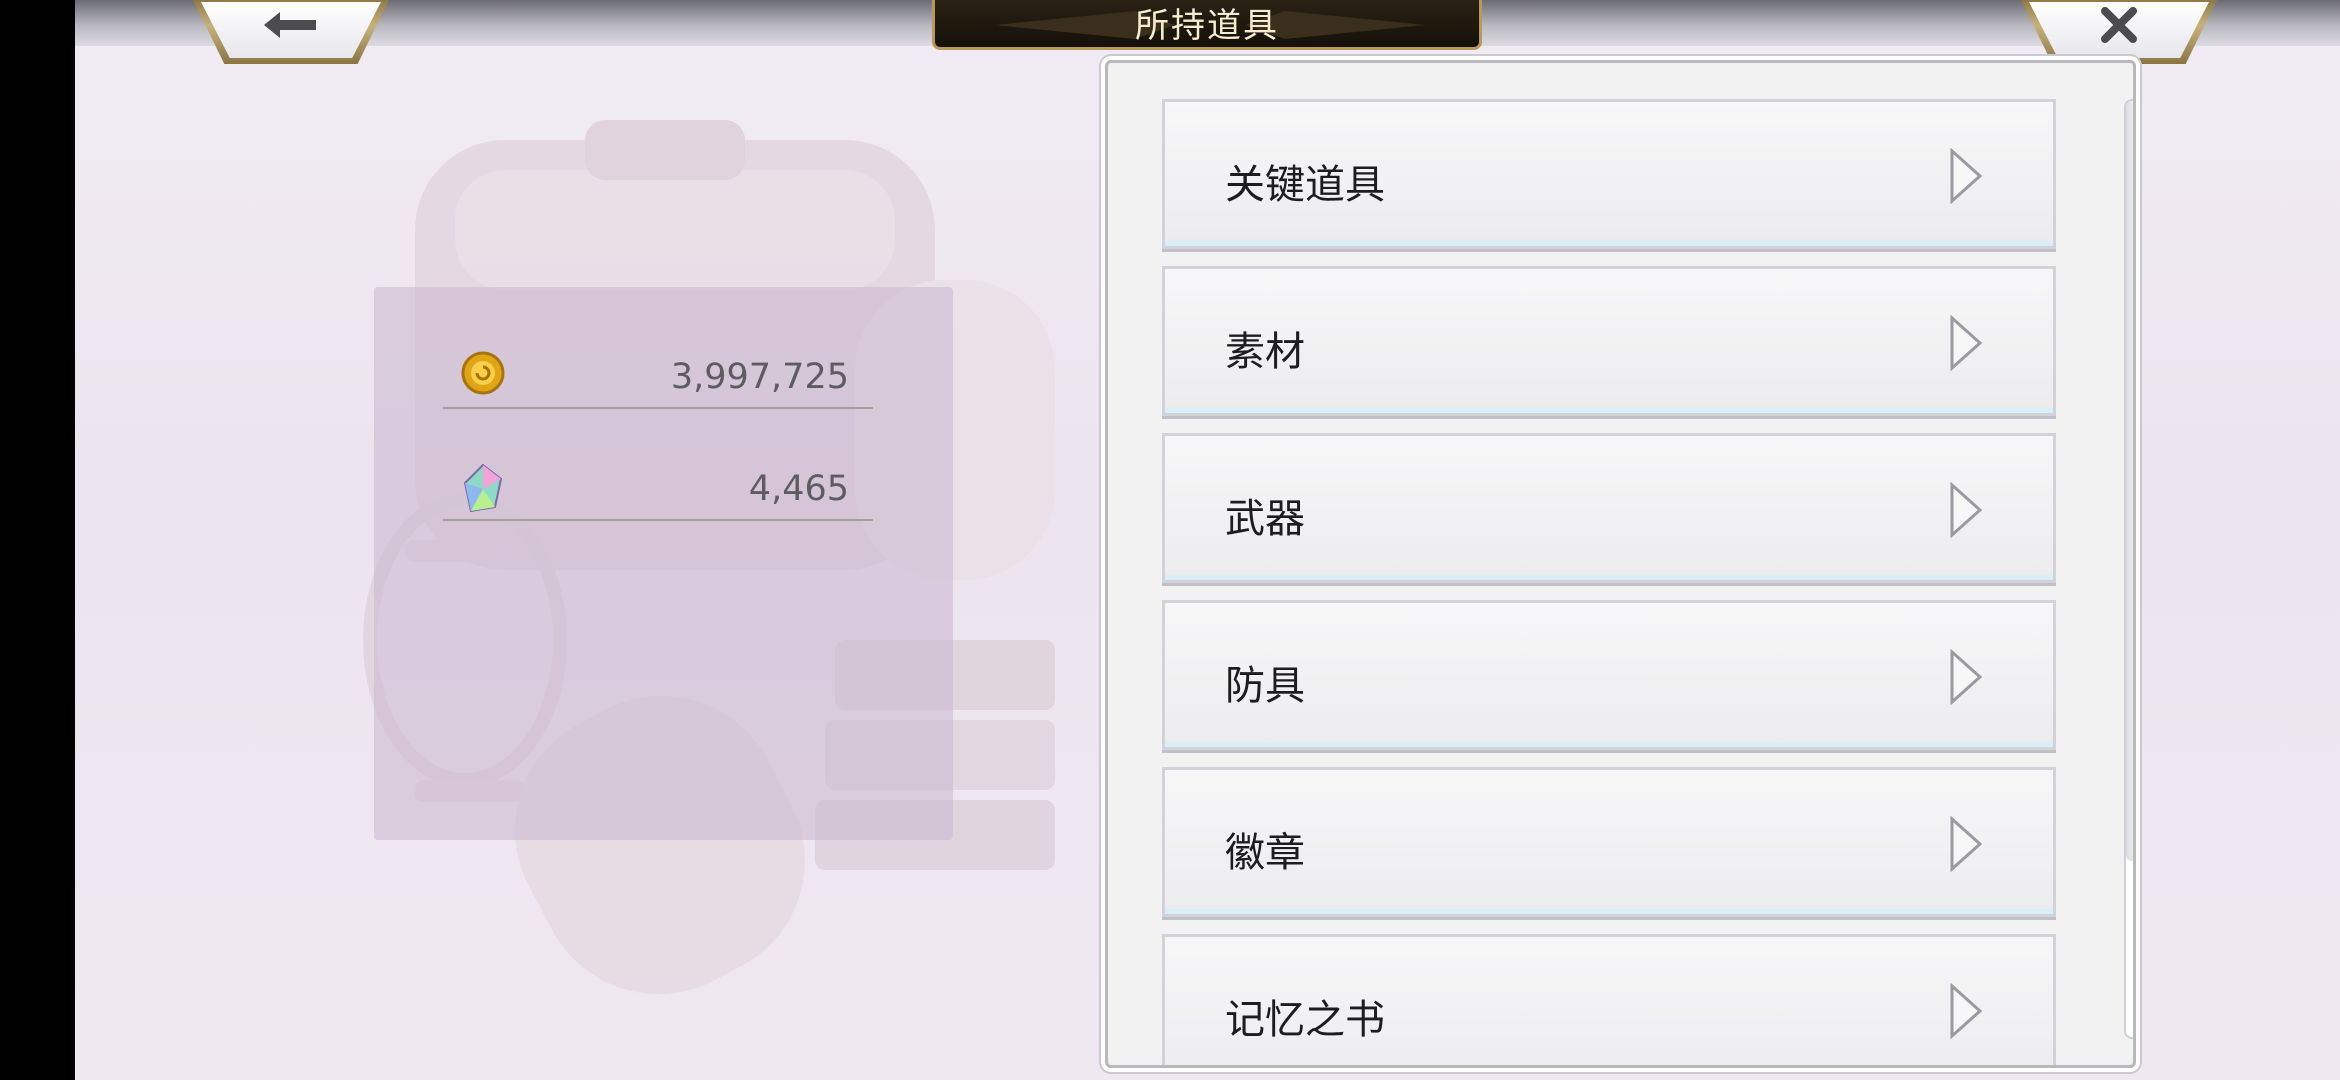 Image resolution: width=2340 pixels, height=1080 pixels. What do you see at coordinates (1609, 675) in the screenshot?
I see `category-item-armor: 防具` at bounding box center [1609, 675].